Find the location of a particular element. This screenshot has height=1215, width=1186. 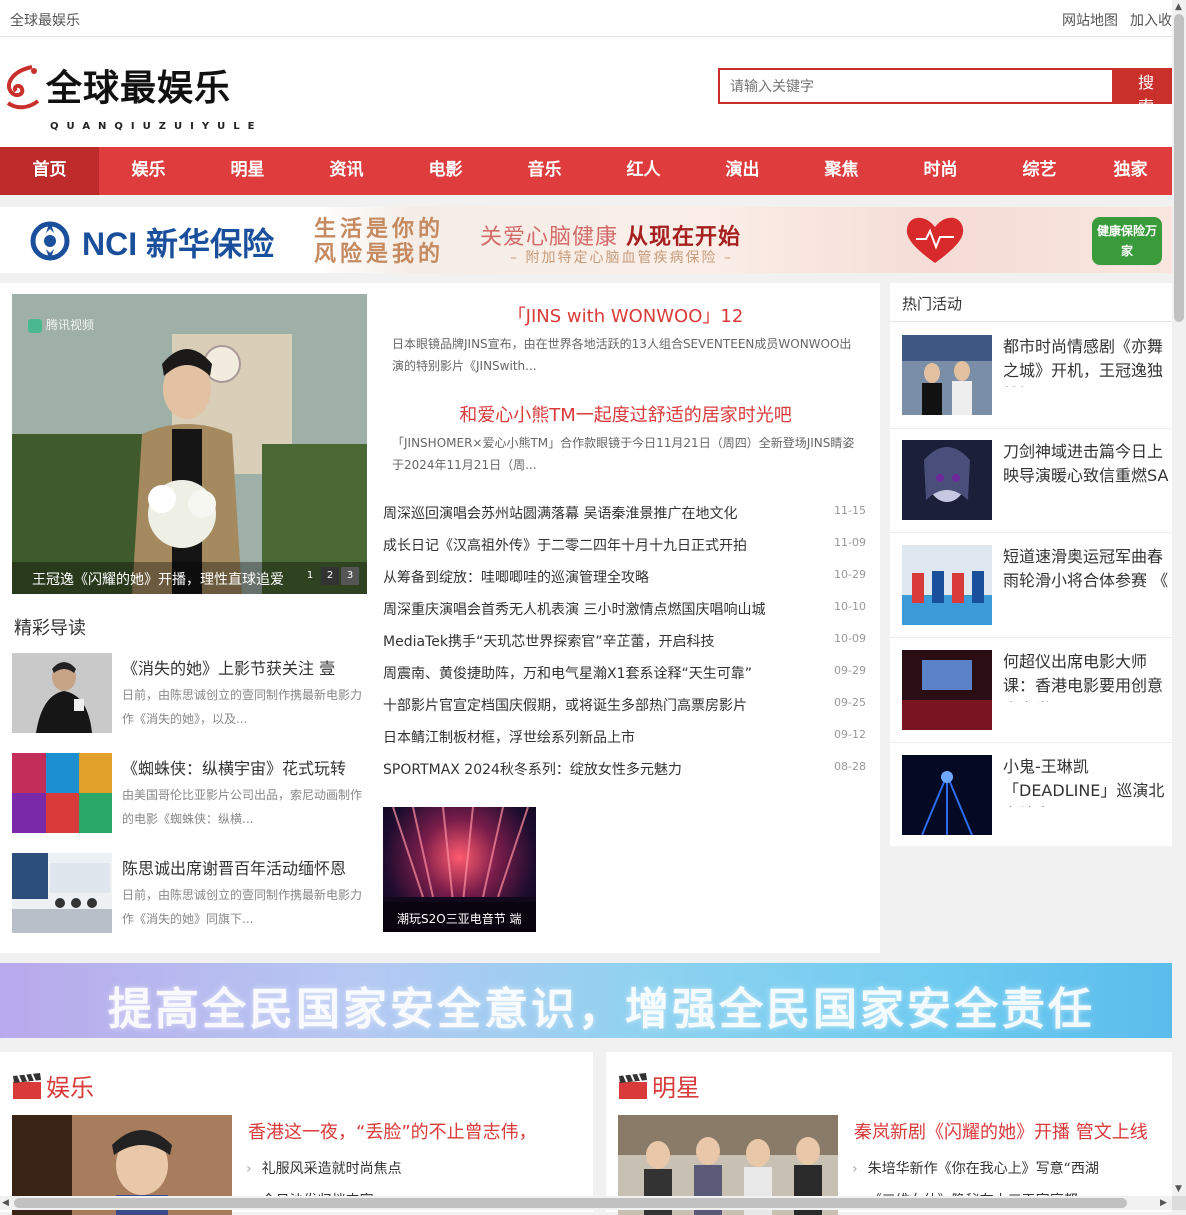

nav-stars: 明星 is located at coordinates (247, 171).